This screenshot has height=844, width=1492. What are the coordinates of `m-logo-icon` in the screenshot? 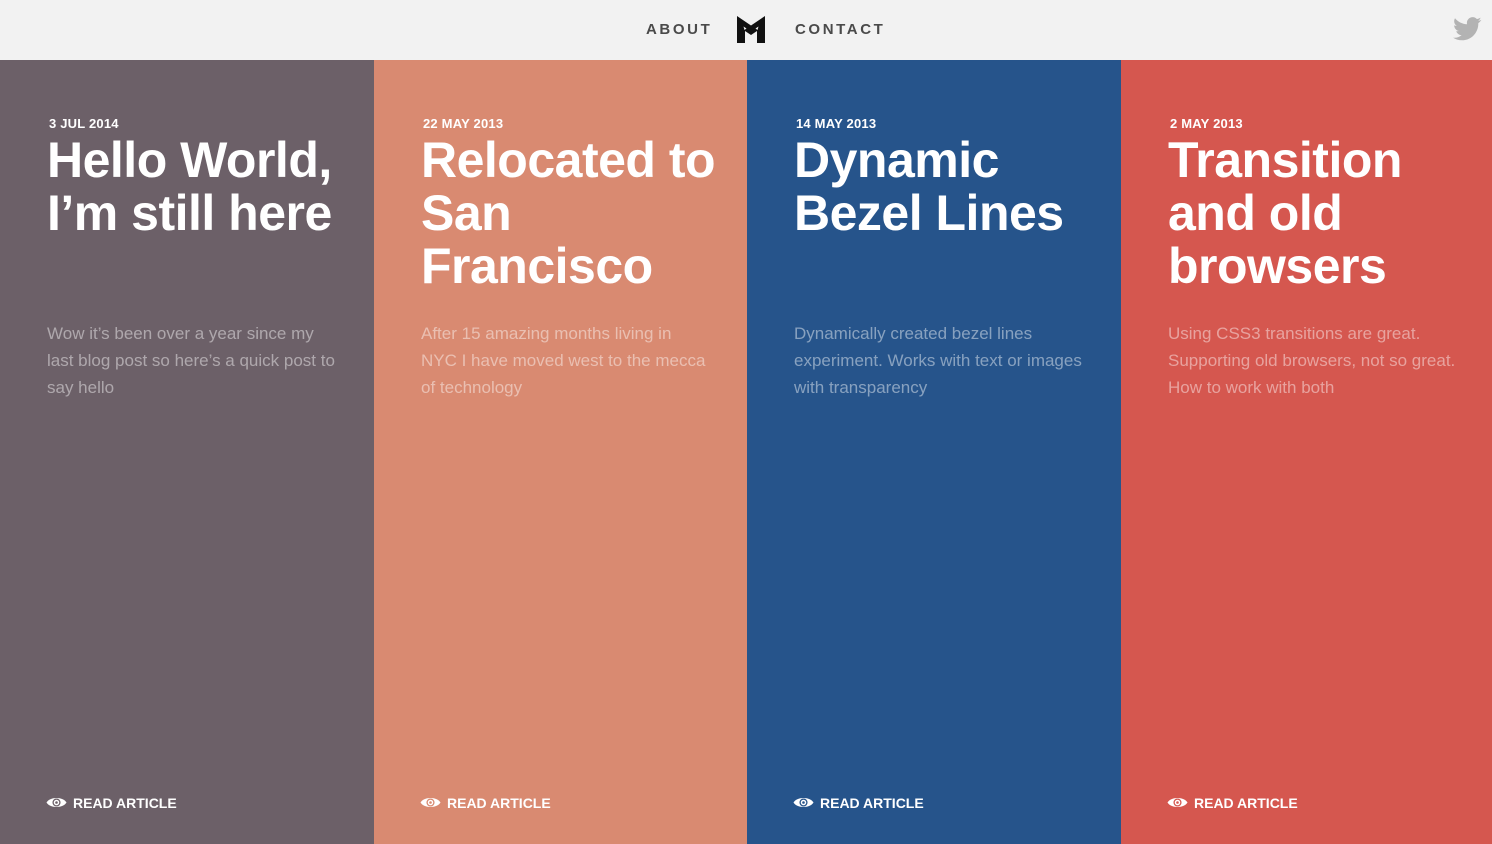 It's located at (751, 29).